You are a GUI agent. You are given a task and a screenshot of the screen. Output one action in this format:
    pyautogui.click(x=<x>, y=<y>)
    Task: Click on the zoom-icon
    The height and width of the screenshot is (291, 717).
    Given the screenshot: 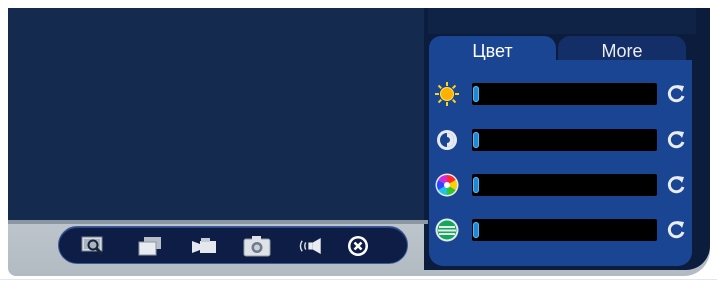 What is the action you would take?
    pyautogui.click(x=92, y=246)
    